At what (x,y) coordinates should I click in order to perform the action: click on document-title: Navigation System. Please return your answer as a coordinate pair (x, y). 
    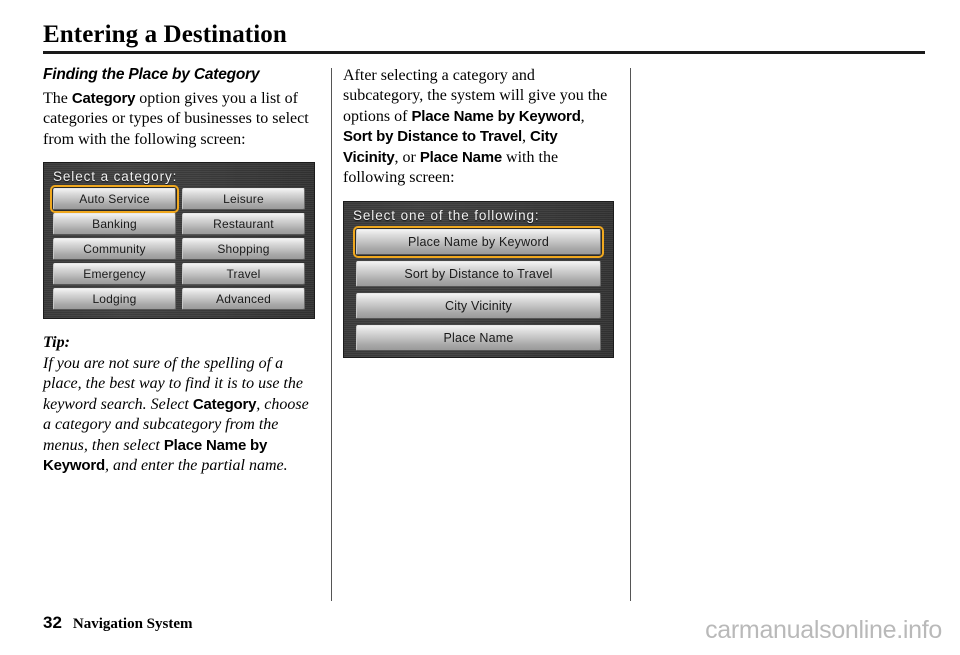
    Looking at the image, I should click on (132, 624).